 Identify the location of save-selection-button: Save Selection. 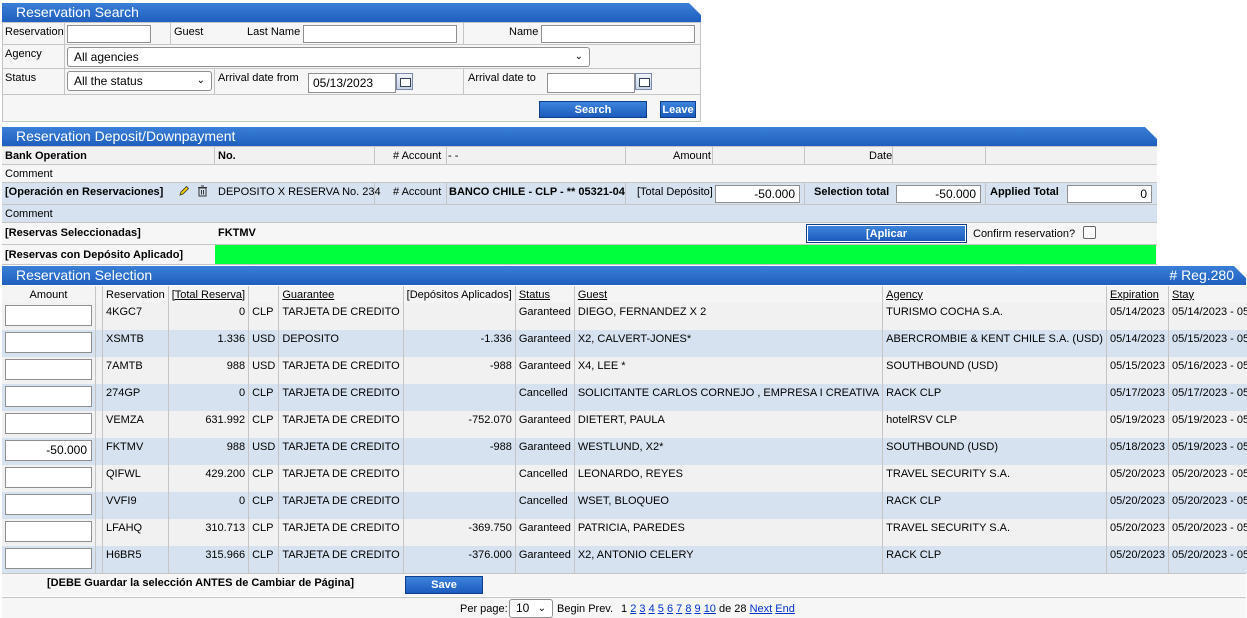
(444, 592).